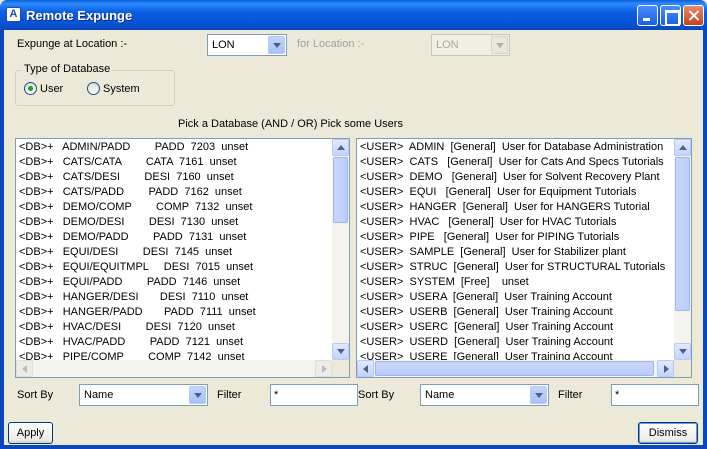 The height and width of the screenshot is (449, 707). I want to click on database-list-item: <DB>+ CATS/PADD PADD 7162 unset, so click(174, 192).